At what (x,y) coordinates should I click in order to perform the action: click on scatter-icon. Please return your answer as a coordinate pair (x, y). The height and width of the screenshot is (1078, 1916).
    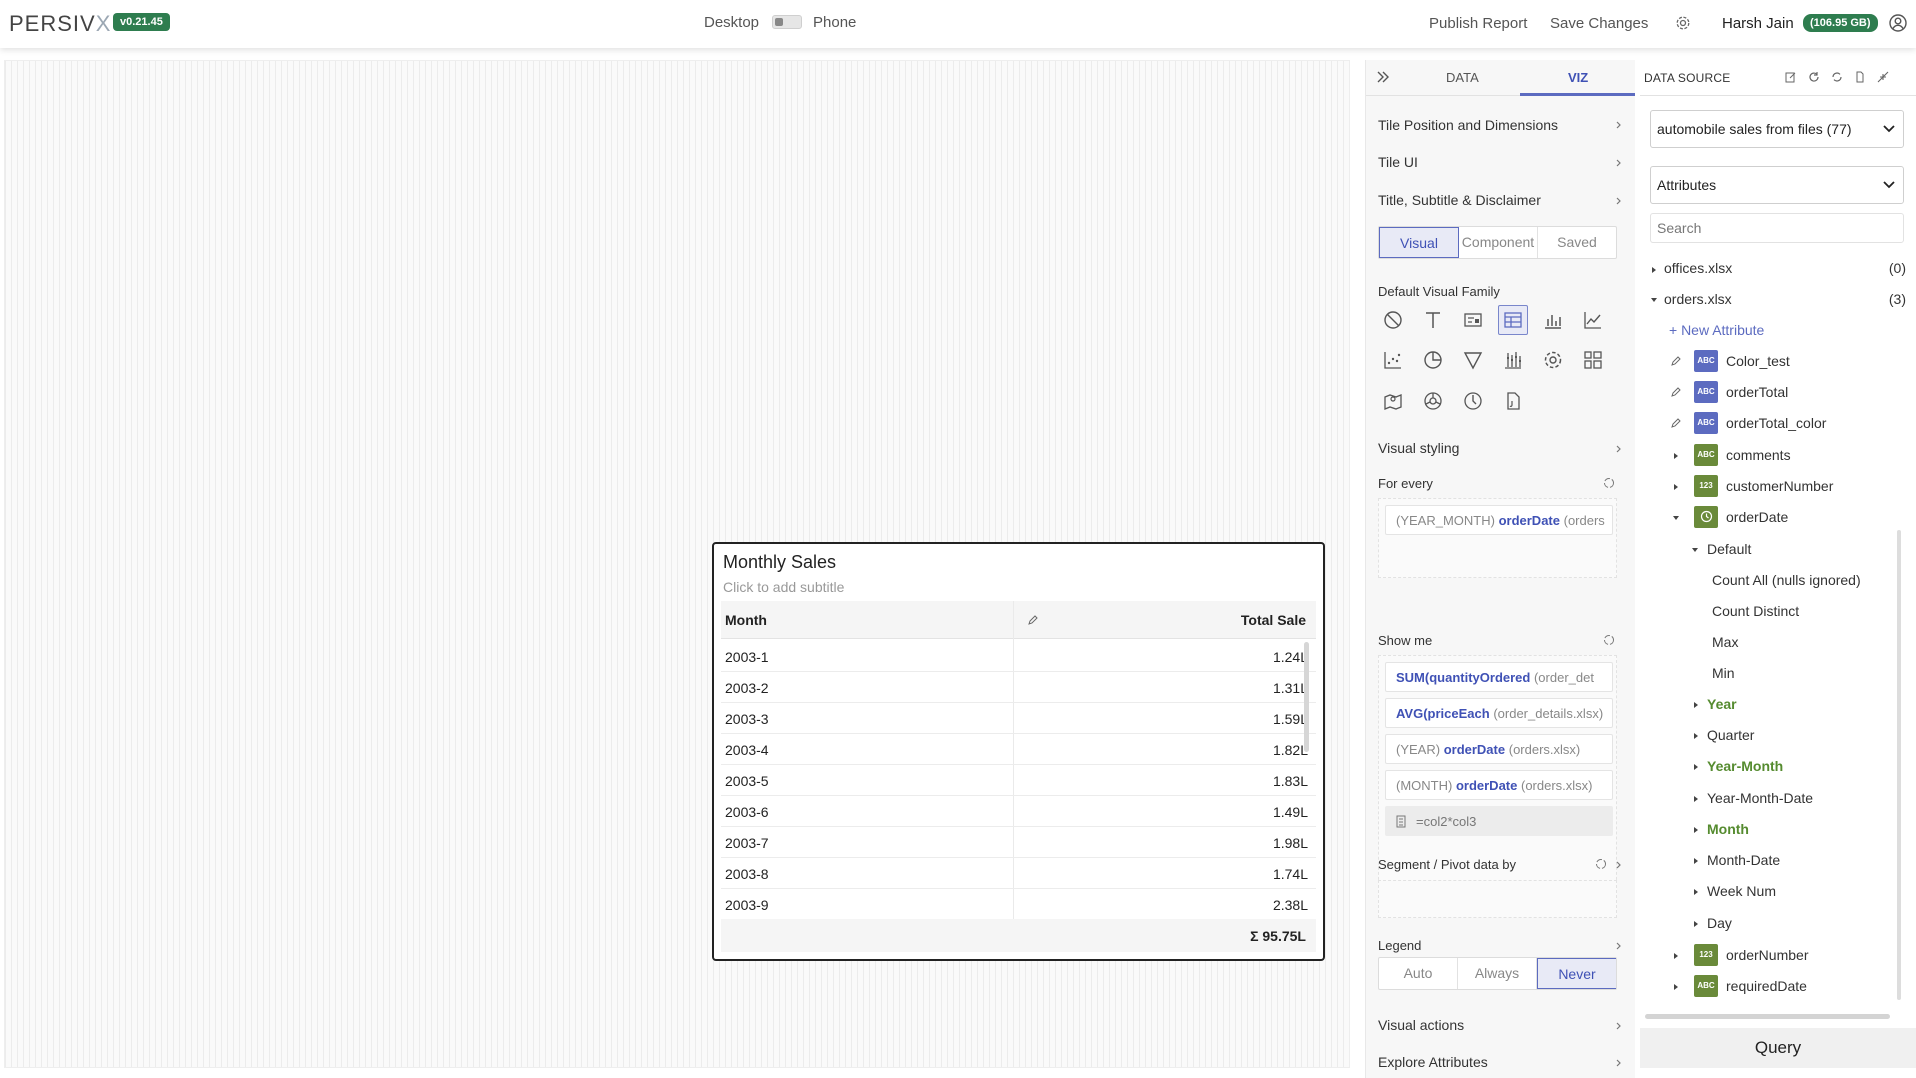
    Looking at the image, I should click on (1393, 360).